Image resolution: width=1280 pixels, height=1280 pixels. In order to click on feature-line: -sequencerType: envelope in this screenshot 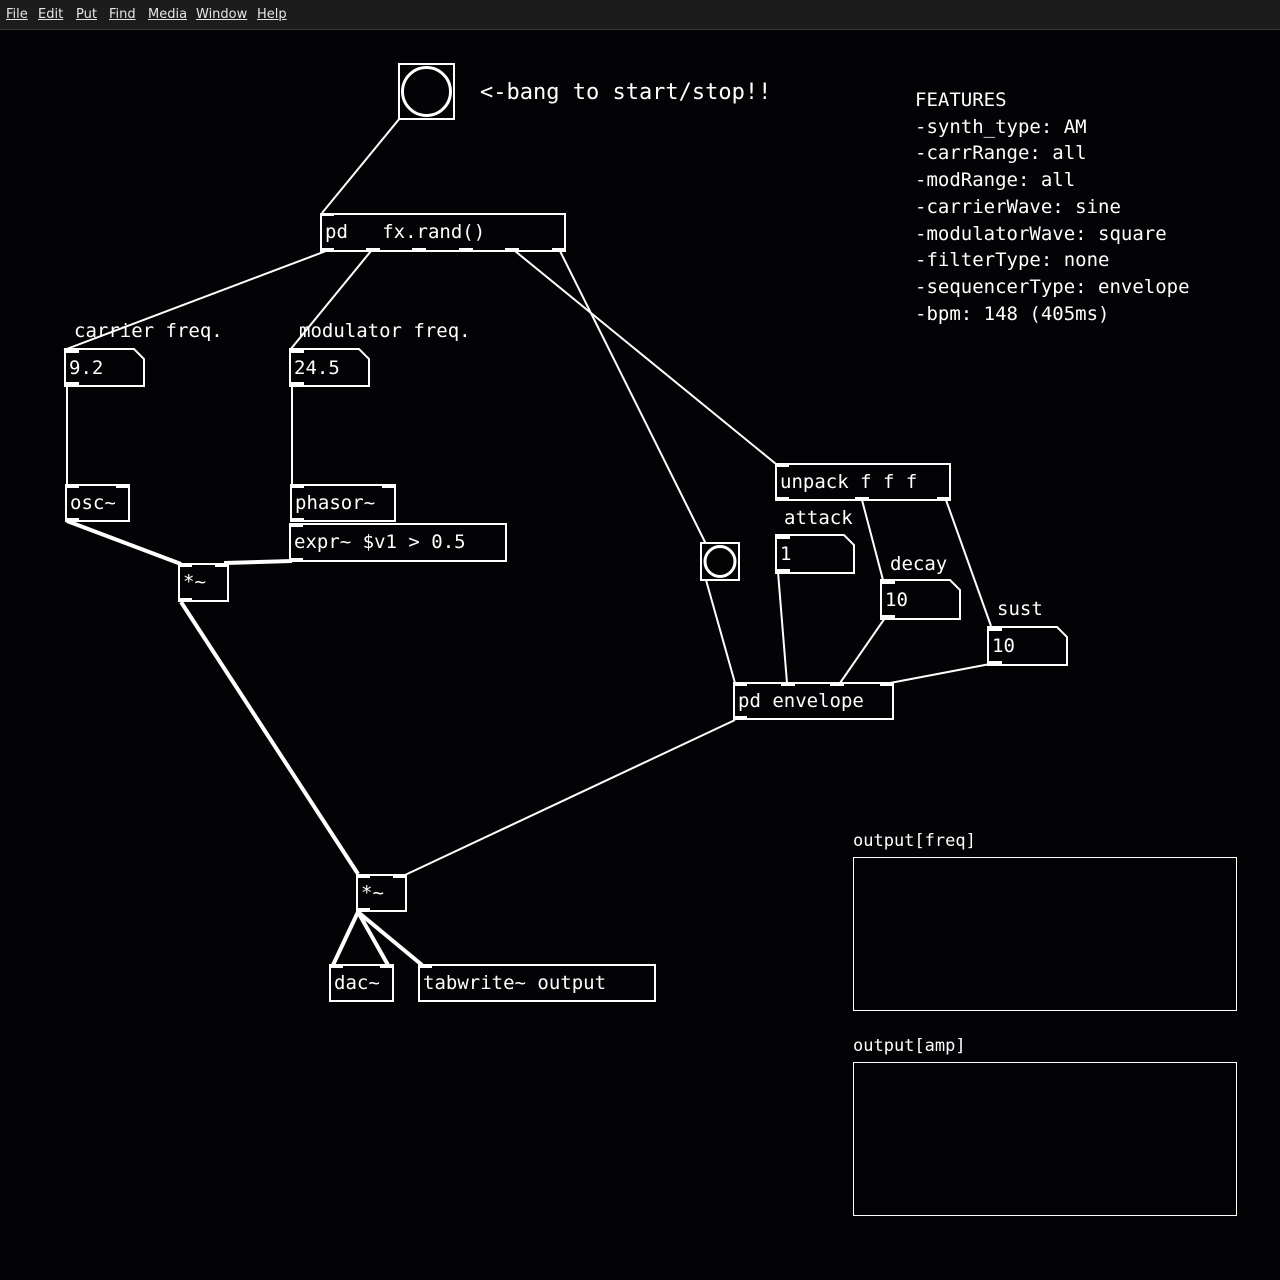, I will do `click(1052, 286)`.